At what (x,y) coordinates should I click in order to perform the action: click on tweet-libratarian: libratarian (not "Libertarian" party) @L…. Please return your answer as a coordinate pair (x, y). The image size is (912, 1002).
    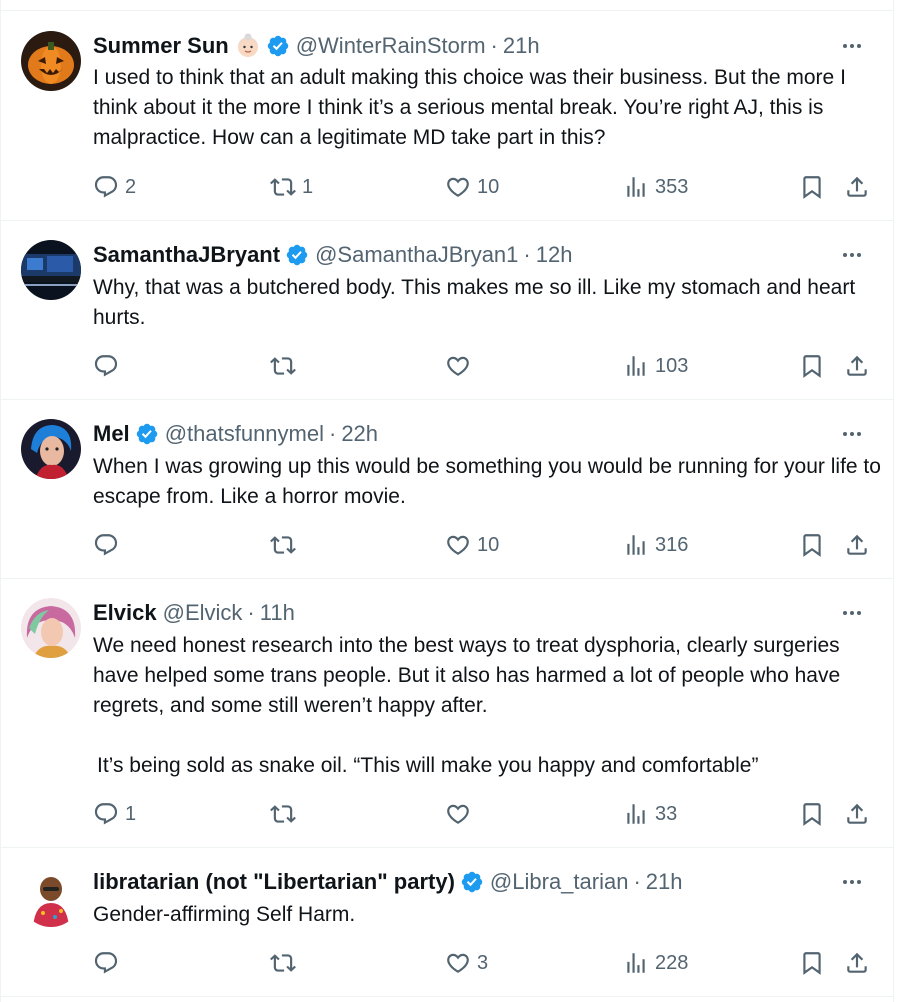
    Looking at the image, I should click on (447, 922).